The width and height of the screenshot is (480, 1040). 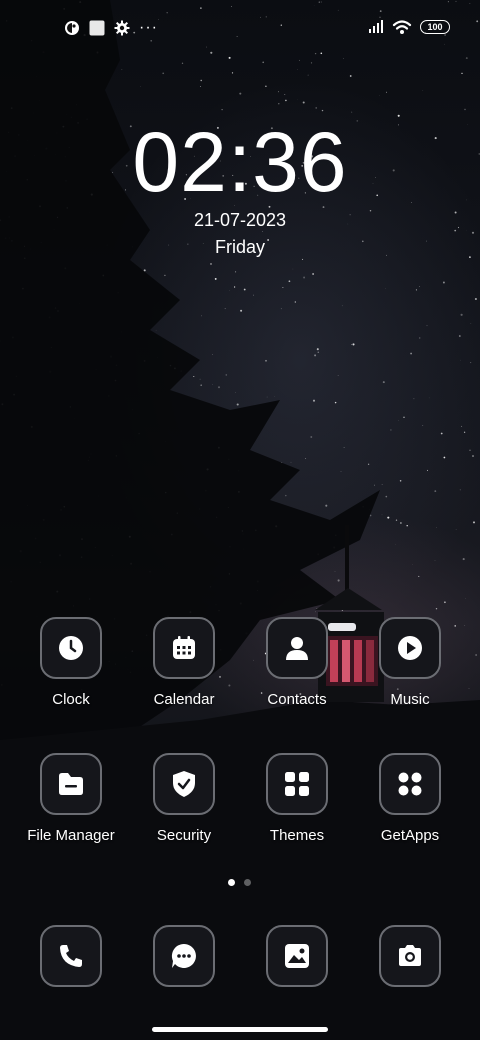 What do you see at coordinates (410, 835) in the screenshot?
I see `app-label: GetApps` at bounding box center [410, 835].